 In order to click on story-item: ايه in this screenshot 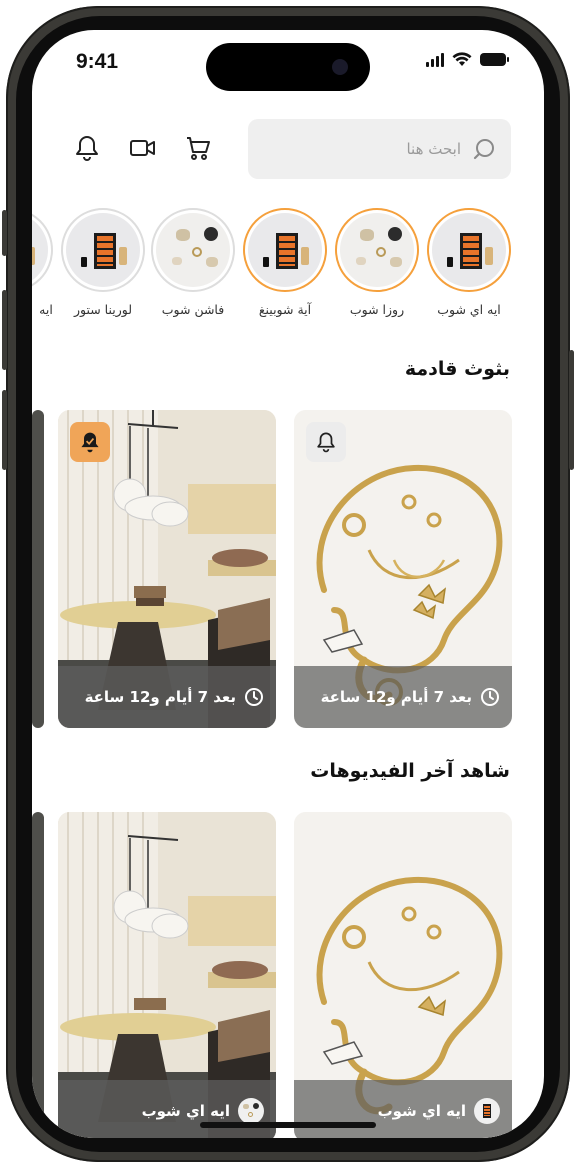, I will do `click(43, 268)`.